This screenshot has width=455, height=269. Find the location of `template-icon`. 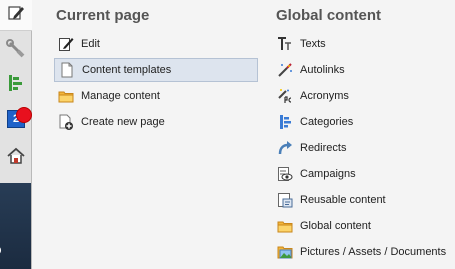

template-icon is located at coordinates (67, 70).